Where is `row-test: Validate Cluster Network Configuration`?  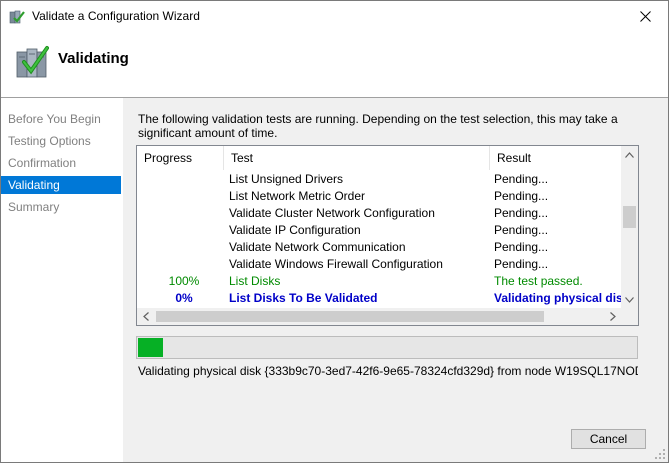
row-test: Validate Cluster Network Configuration is located at coordinates (332, 213).